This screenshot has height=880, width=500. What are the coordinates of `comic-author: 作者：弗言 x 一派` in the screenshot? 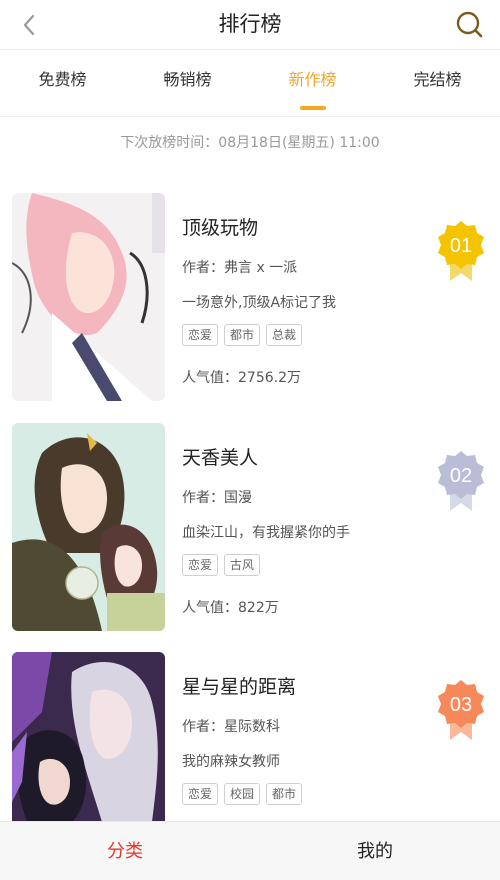 It's located at (240, 268).